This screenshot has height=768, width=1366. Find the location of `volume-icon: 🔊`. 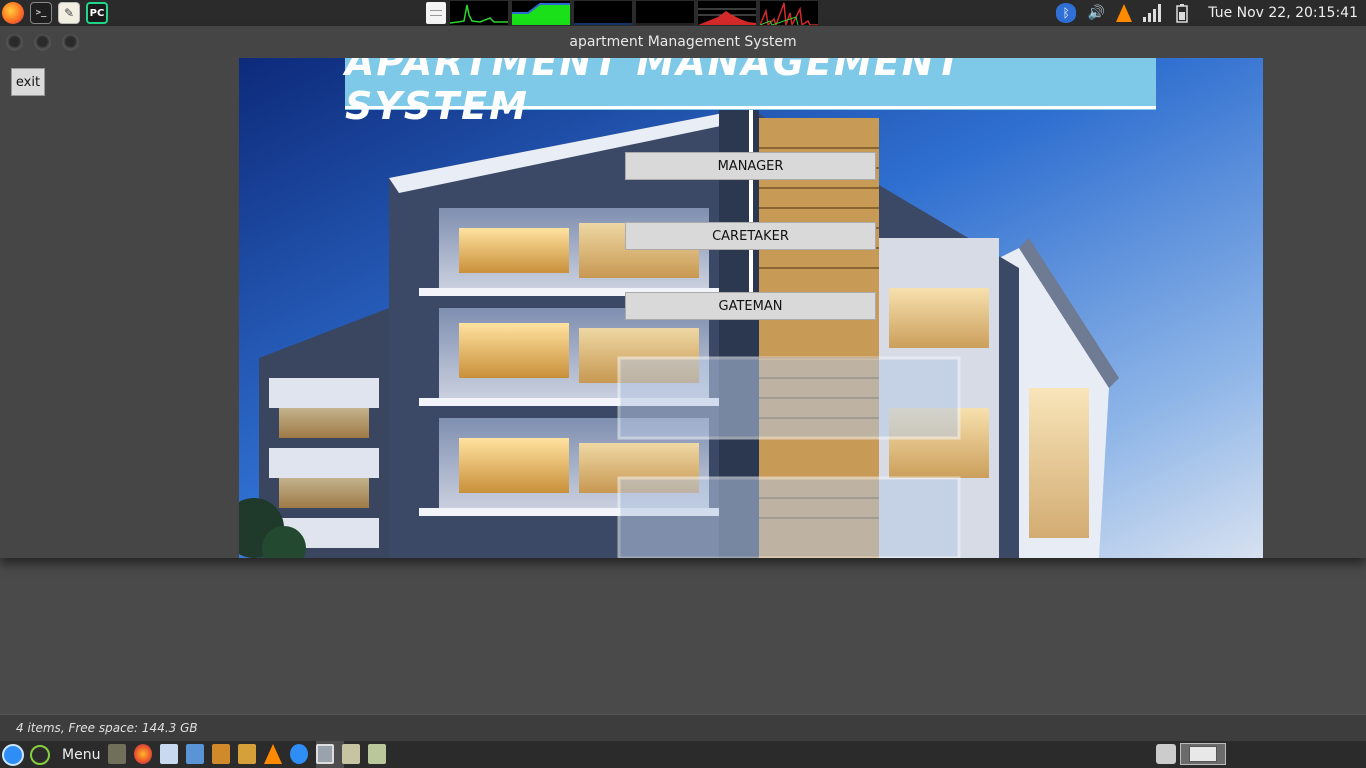

volume-icon: 🔊 is located at coordinates (1096, 13).